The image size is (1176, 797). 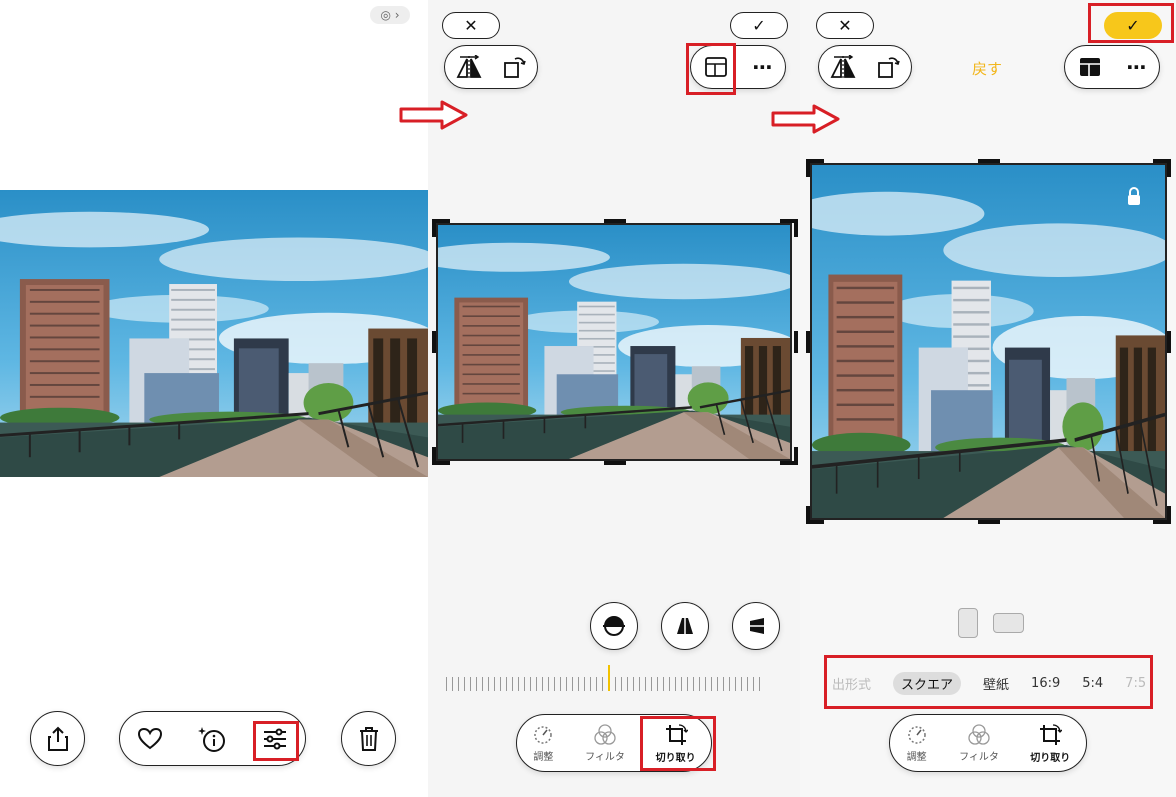 I want to click on lock-icon, so click(x=1134, y=199).